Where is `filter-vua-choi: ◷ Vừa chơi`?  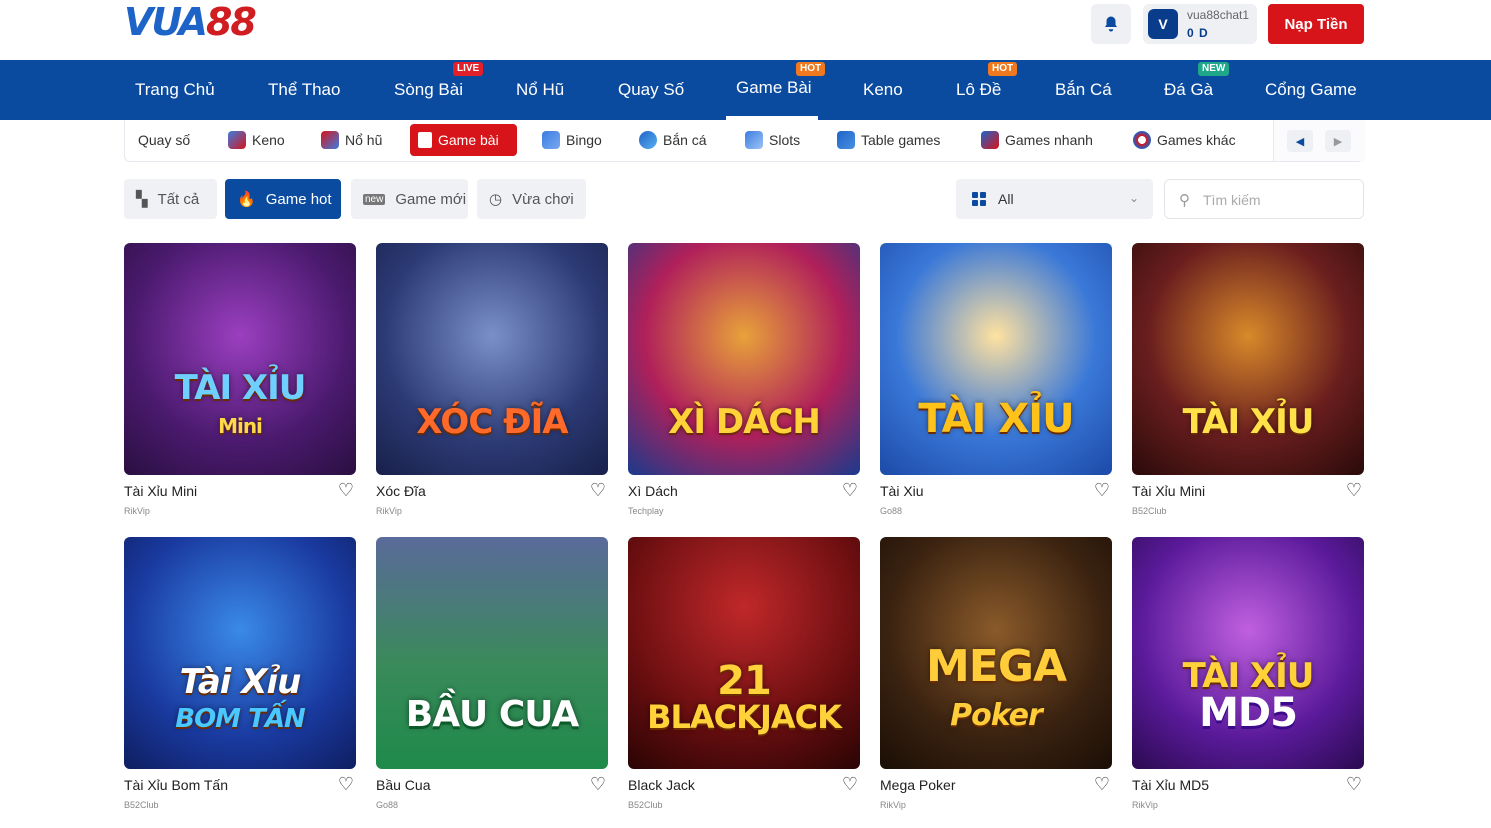
filter-vua-choi: ◷ Vừa chơi is located at coordinates (531, 199).